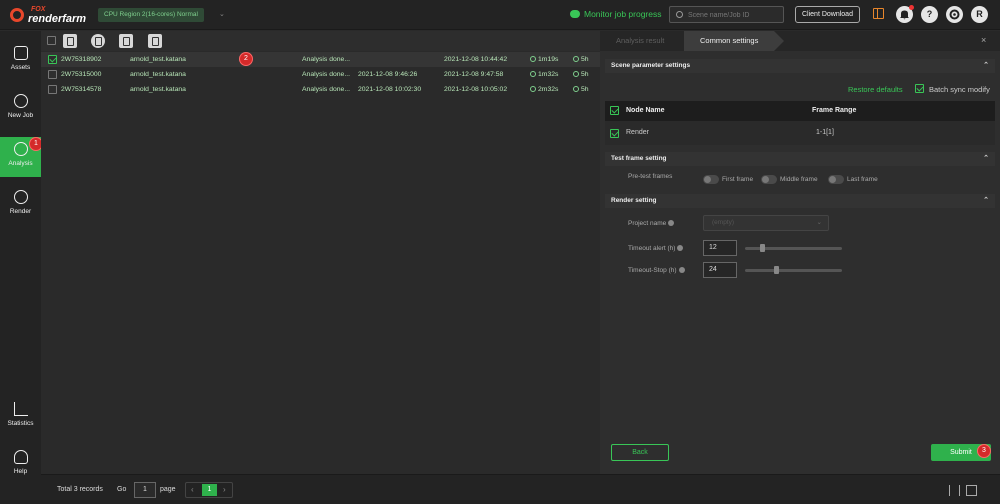 The width and height of the screenshot is (1000, 504). Describe the element at coordinates (20, 457) in the screenshot. I see `headset-icon` at that location.